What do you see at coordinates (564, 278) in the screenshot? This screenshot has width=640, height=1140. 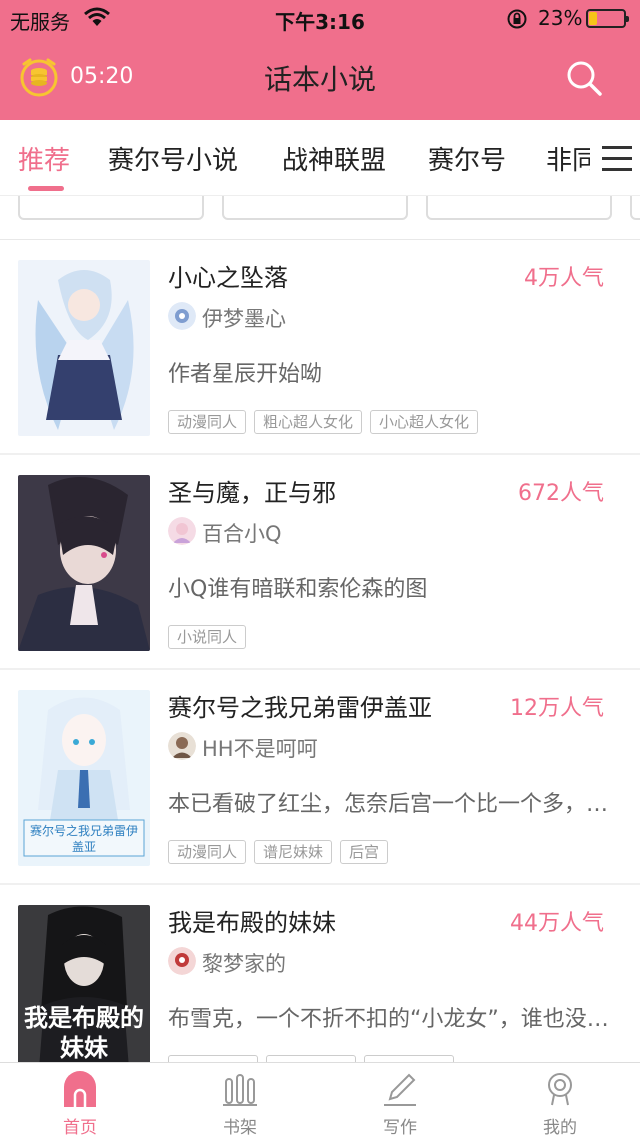 I see `popularity-count: 4万人气` at bounding box center [564, 278].